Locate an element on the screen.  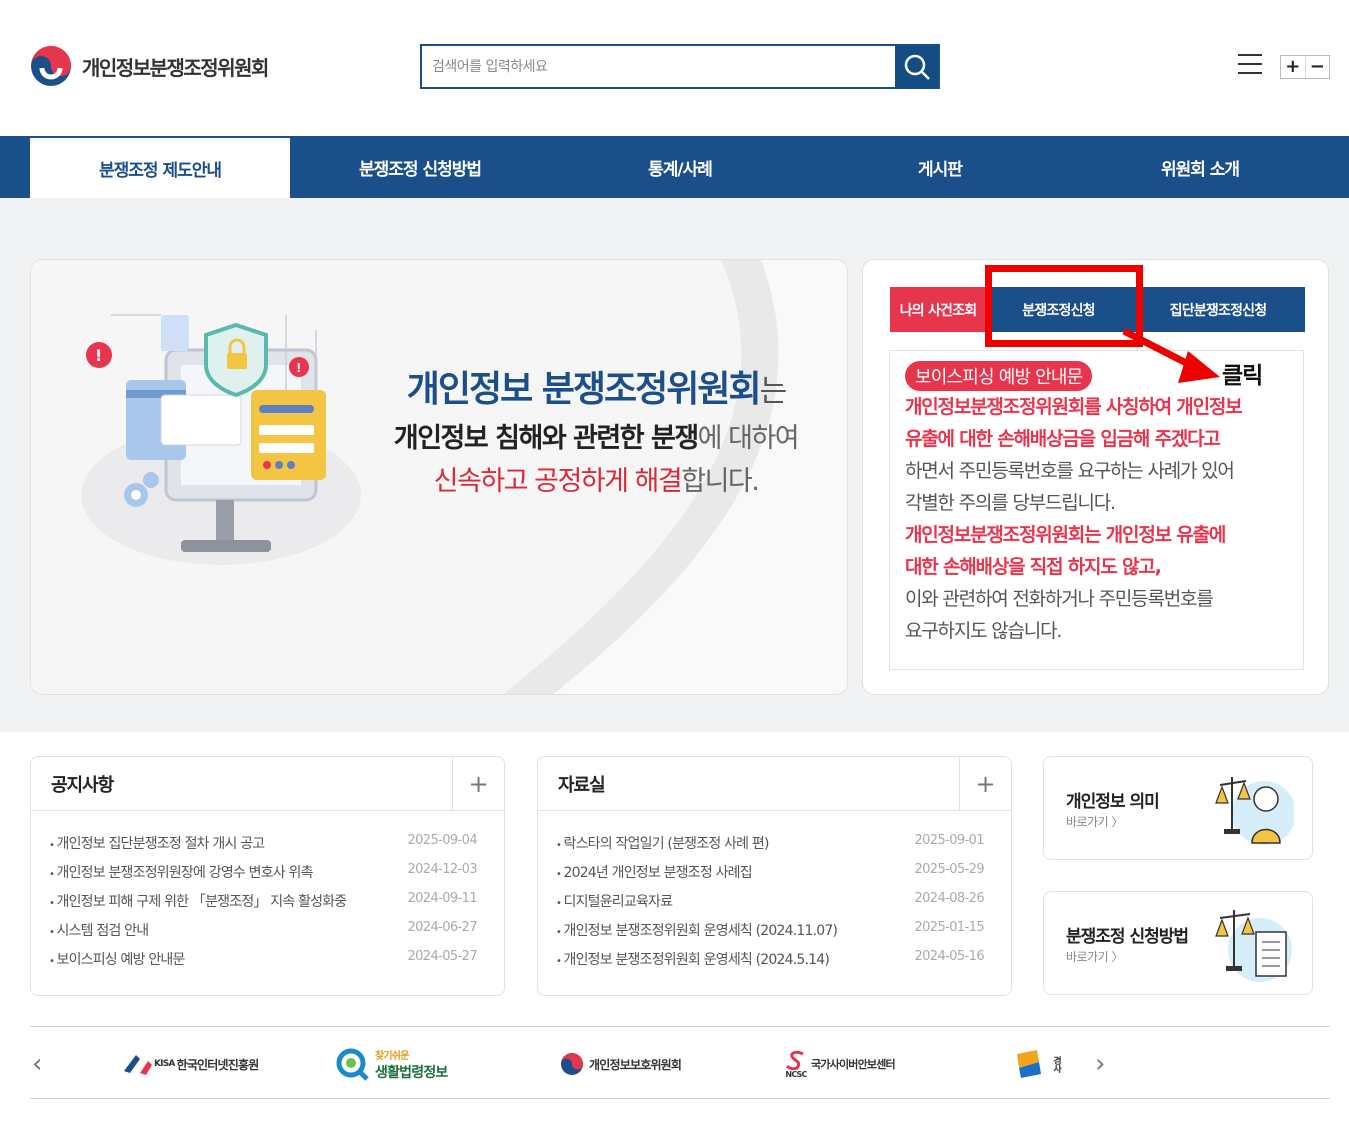
tab-my-case-lookup: 나의 사건조회 is located at coordinates (938, 309).